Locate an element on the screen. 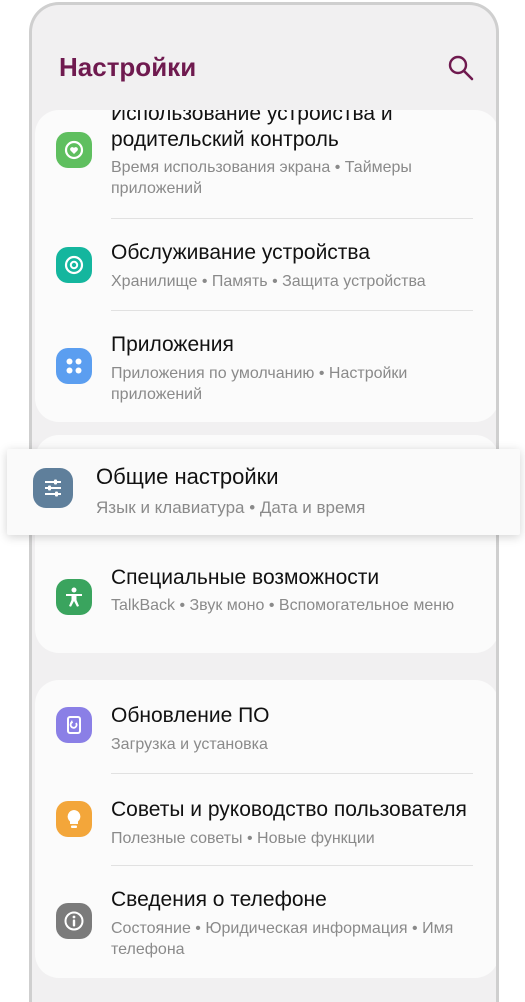 The image size is (525, 1002). menu-item-subtitle: Хранилище • Память • Защита устройства is located at coordinates (268, 281).